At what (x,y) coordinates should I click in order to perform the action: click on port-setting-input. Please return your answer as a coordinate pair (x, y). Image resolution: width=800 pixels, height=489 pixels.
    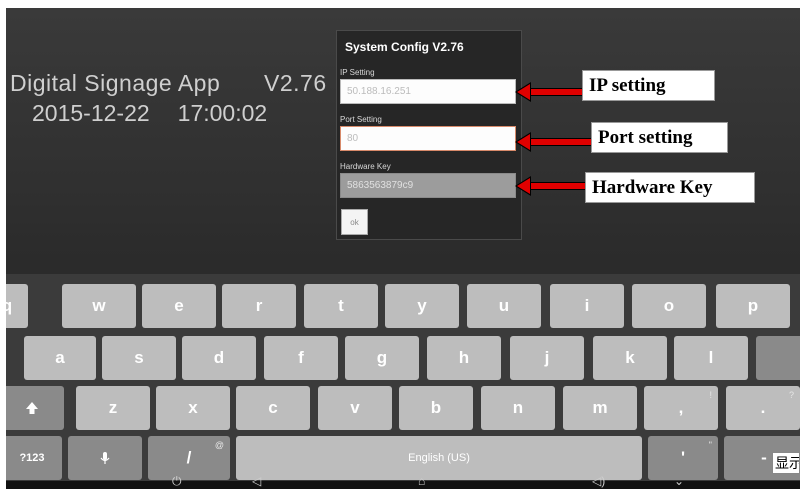
    Looking at the image, I should click on (428, 138).